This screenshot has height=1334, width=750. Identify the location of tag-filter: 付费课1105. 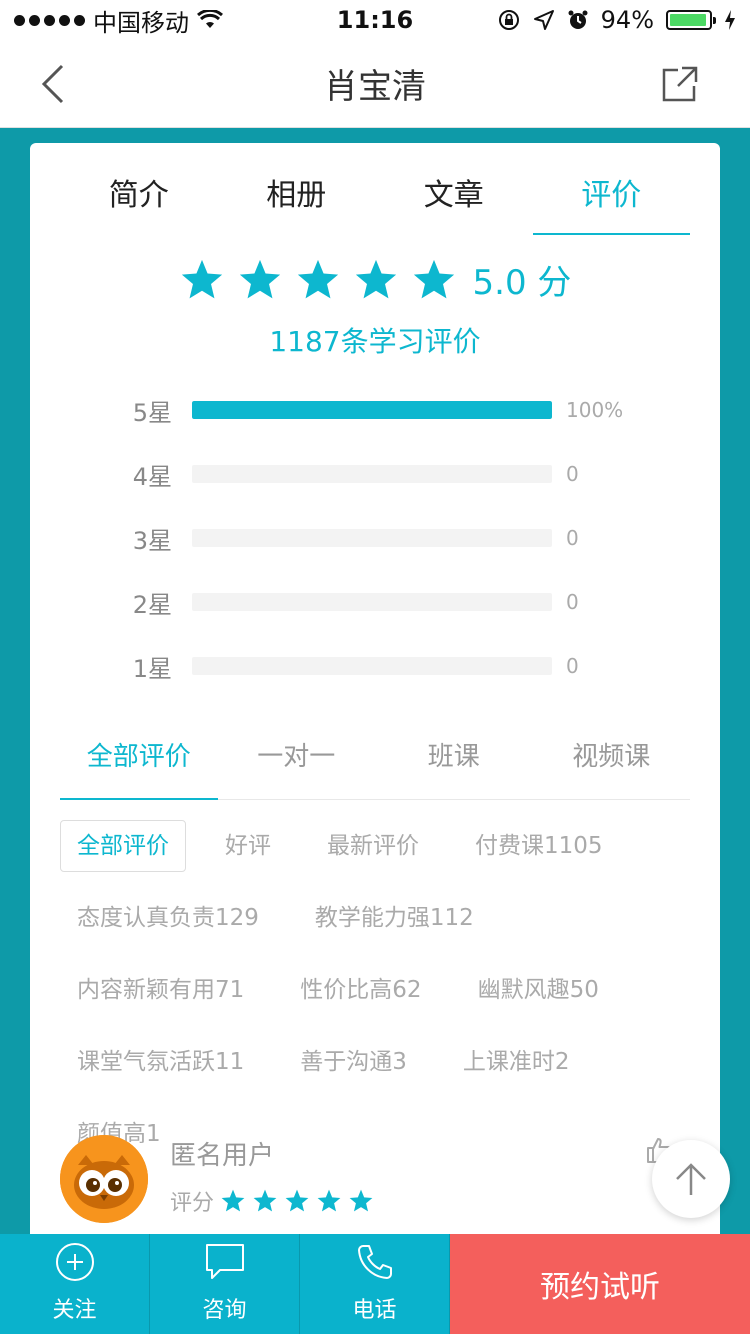
(539, 846).